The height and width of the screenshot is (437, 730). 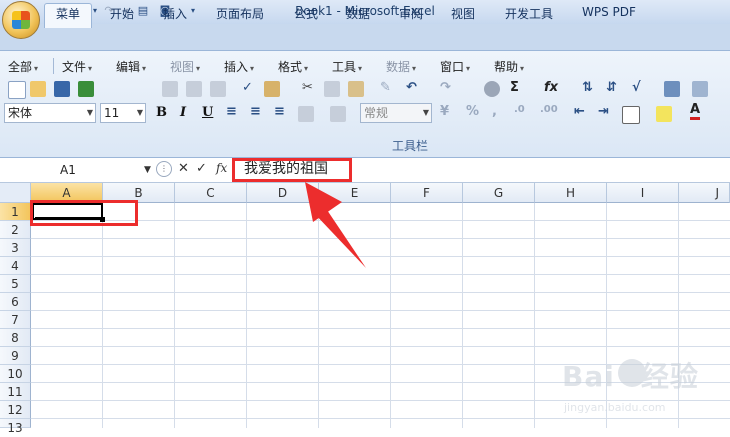 What do you see at coordinates (609, 12) in the screenshot?
I see `tab-wps-pdf: WPS PDF` at bounding box center [609, 12].